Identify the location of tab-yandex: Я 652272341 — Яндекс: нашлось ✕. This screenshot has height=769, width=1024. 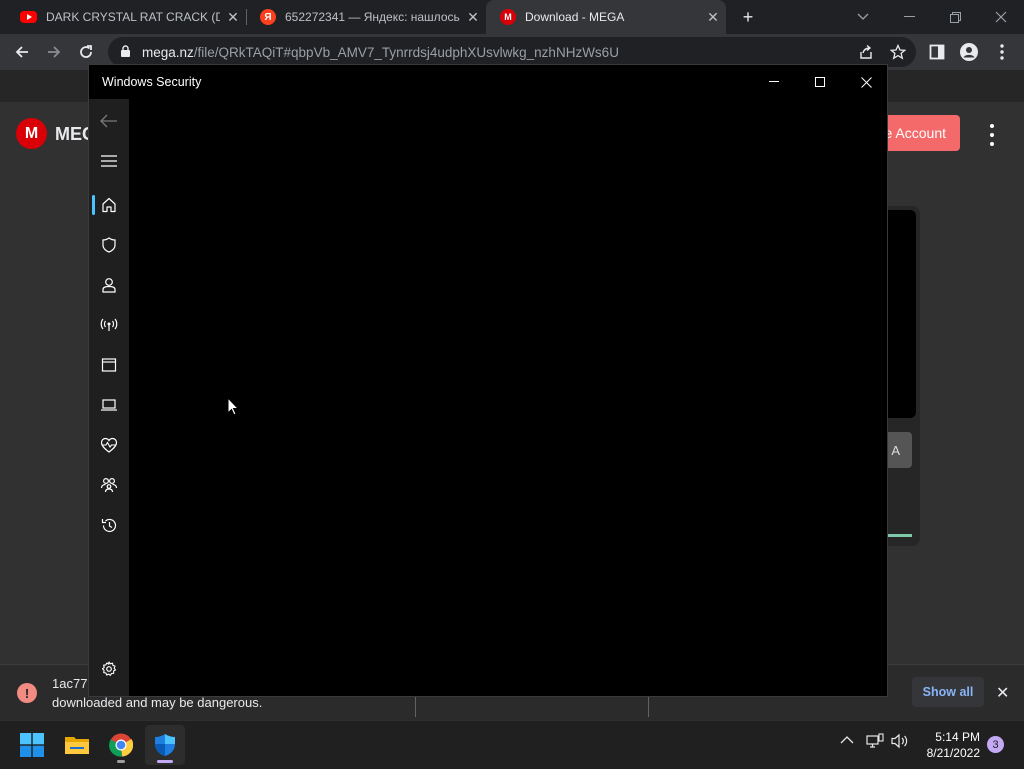
(366, 17).